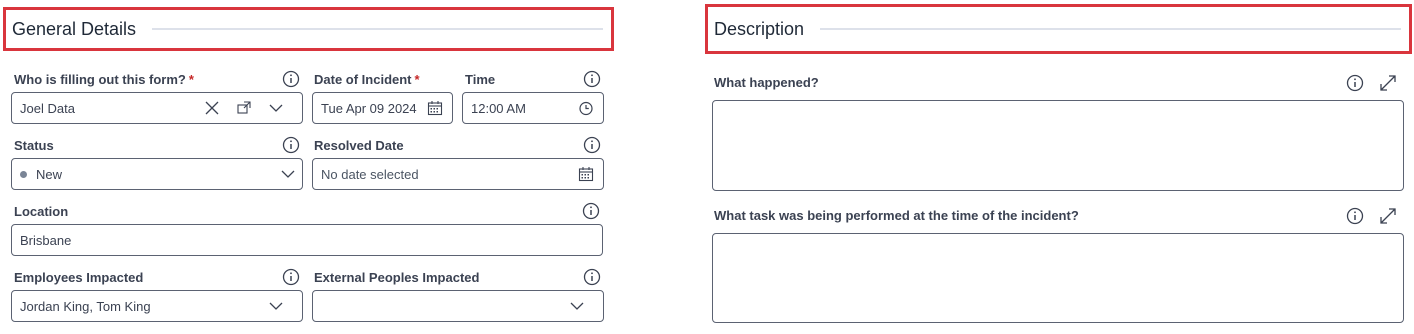 This screenshot has height=334, width=1414. I want to click on status-value-wrapper: New, so click(41, 174).